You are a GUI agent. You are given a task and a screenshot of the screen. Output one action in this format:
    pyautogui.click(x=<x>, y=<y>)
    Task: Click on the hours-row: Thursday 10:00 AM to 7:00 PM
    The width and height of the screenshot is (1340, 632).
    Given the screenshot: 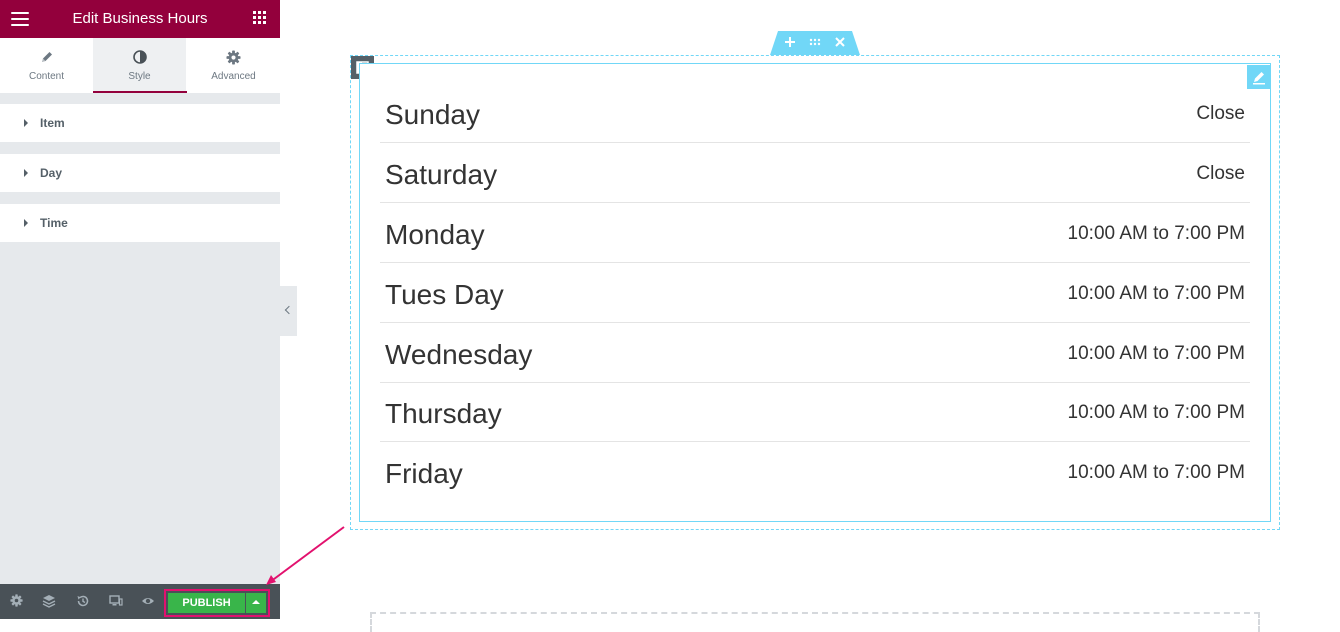 What is the action you would take?
    pyautogui.click(x=815, y=412)
    